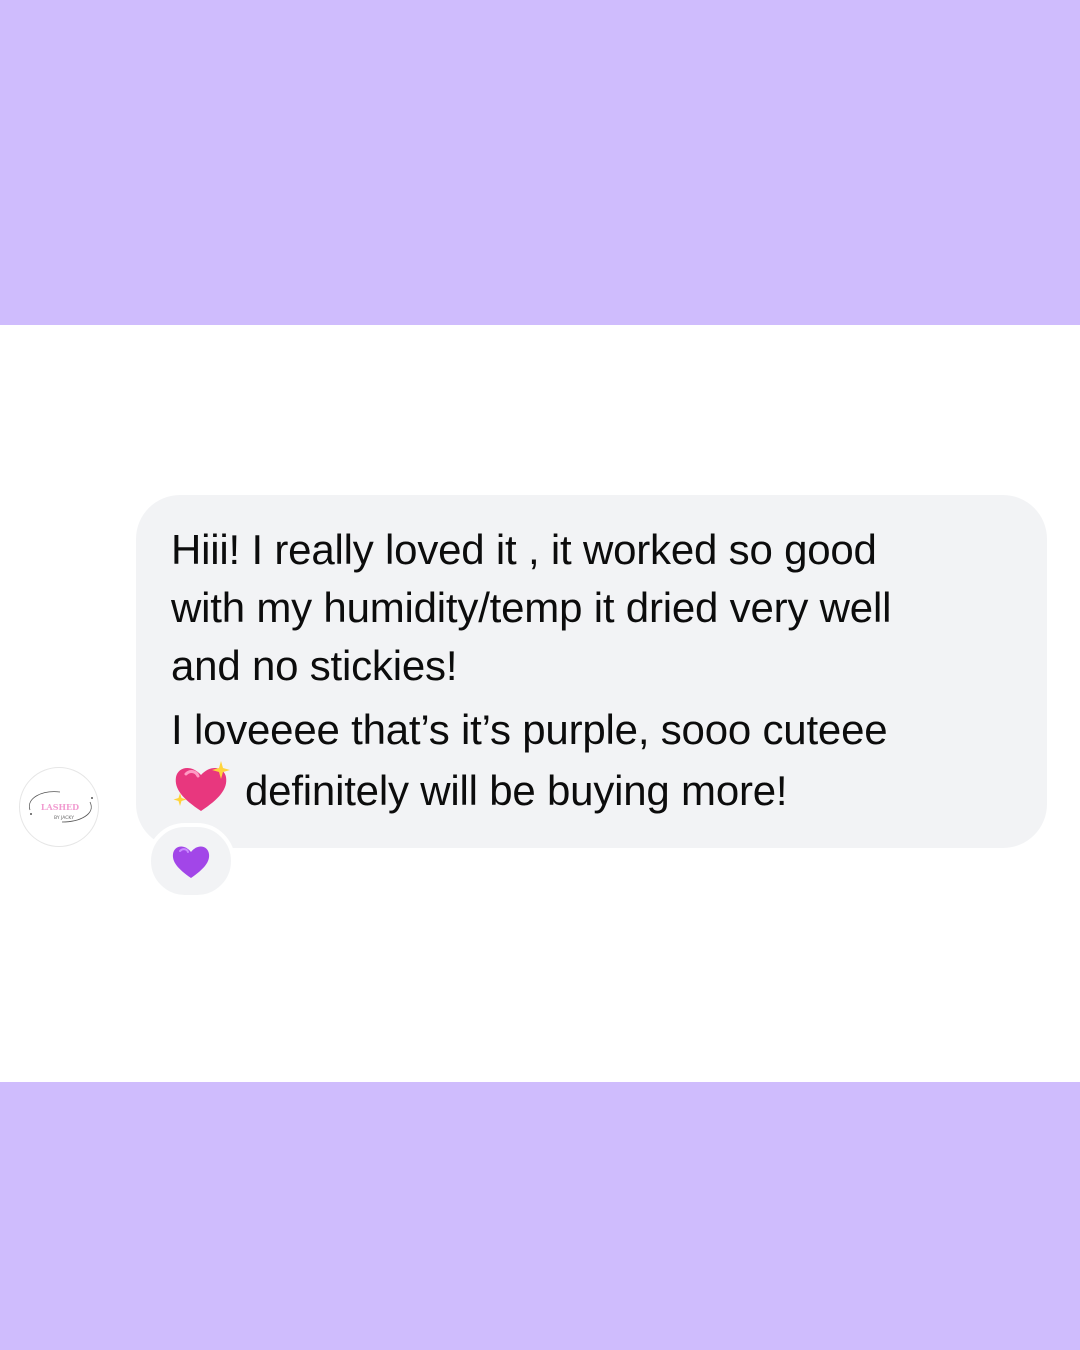 The image size is (1080, 1350). What do you see at coordinates (201, 786) in the screenshot?
I see `sparkling-heart-icon` at bounding box center [201, 786].